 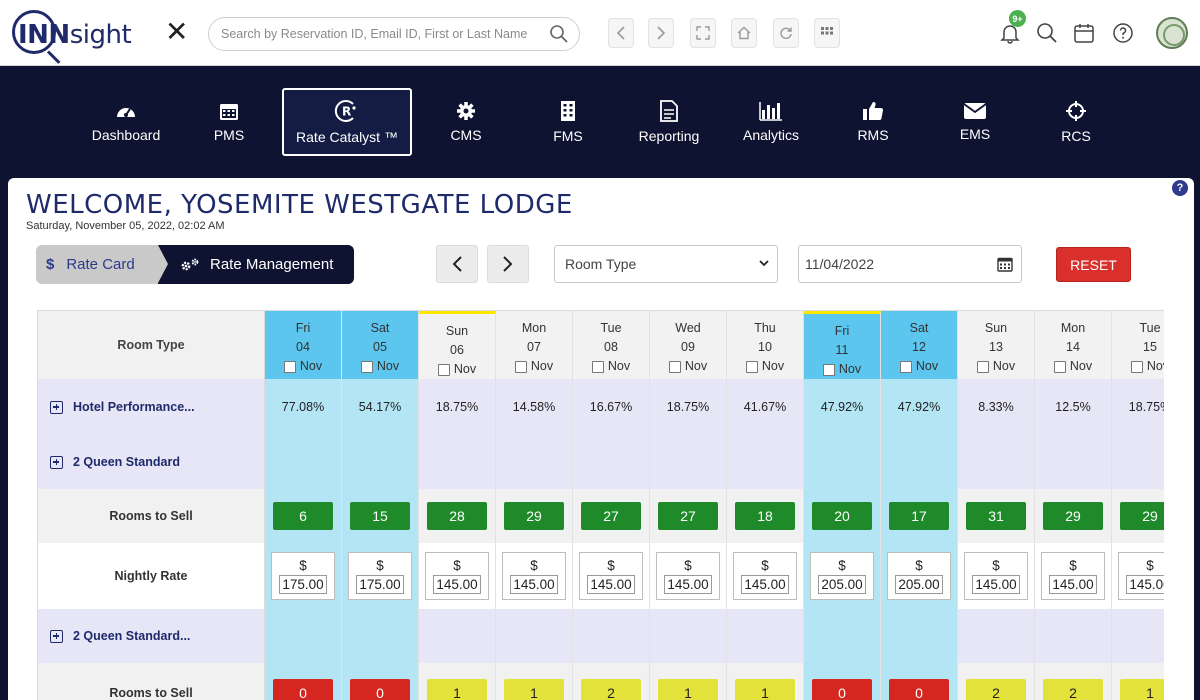 I want to click on innsight-logo: INNsight, so click(x=77, y=35).